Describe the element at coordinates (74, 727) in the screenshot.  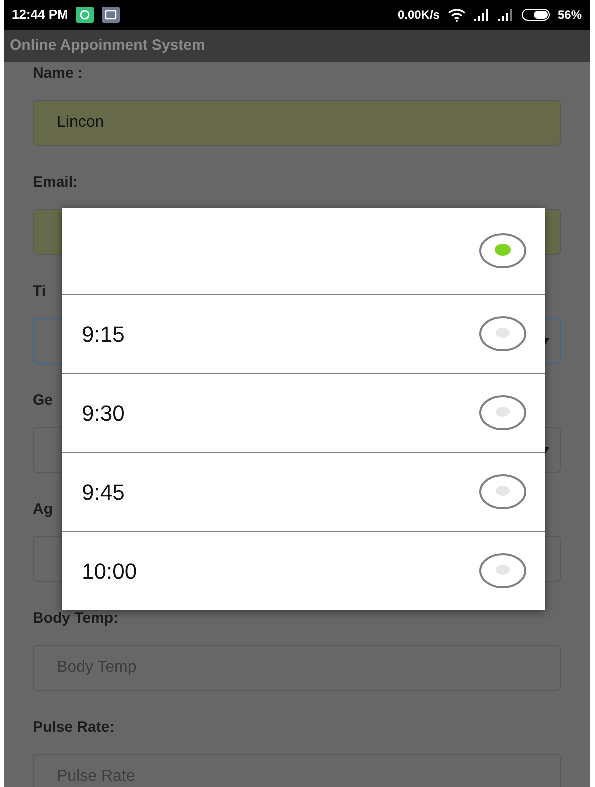
I see `field-label: Pulse Rate:` at that location.